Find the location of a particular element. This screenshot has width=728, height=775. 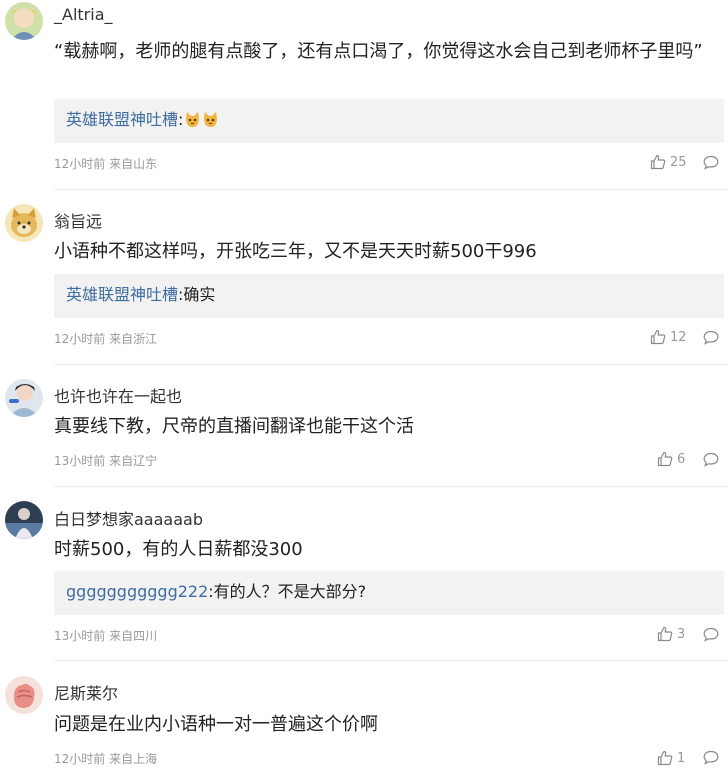

username: _Altria_ is located at coordinates (83, 14).